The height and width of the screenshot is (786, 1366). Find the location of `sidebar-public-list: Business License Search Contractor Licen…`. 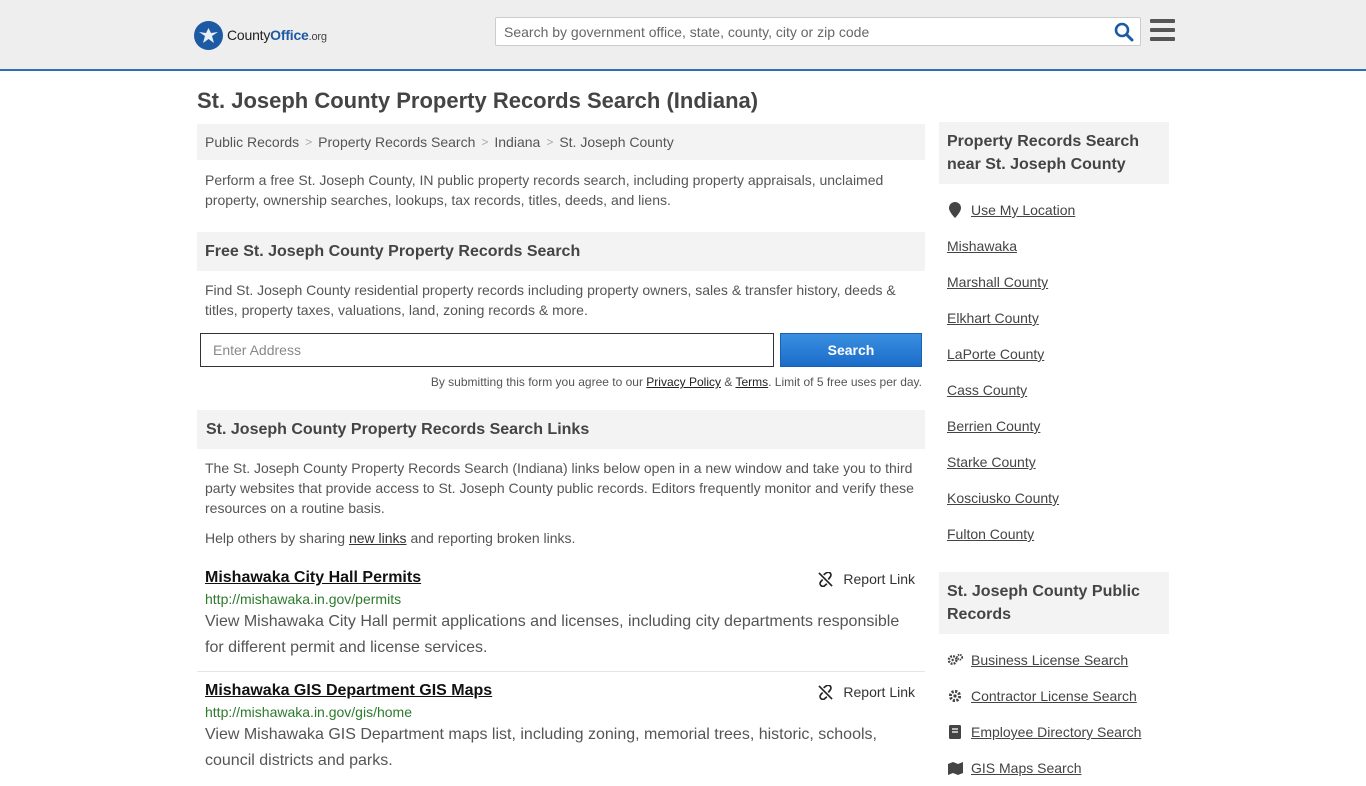

sidebar-public-list: Business License Search Contractor Licen… is located at coordinates (1054, 714).